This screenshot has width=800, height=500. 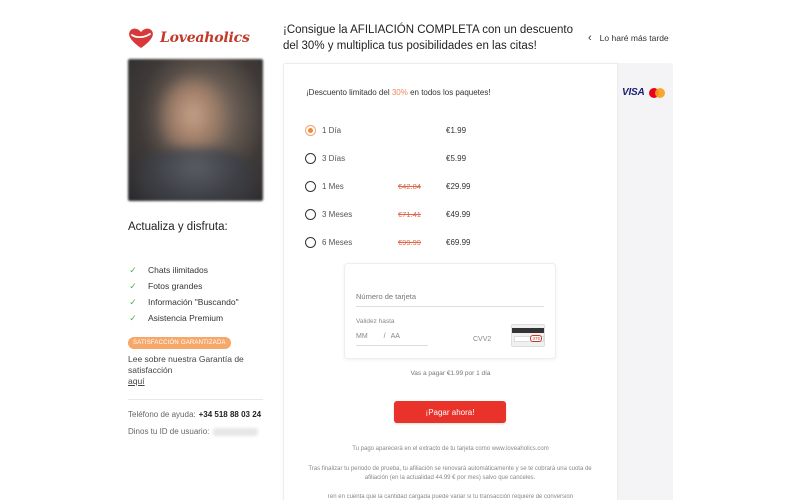 What do you see at coordinates (528, 335) in the screenshot?
I see `cvv-card-icon: 375` at bounding box center [528, 335].